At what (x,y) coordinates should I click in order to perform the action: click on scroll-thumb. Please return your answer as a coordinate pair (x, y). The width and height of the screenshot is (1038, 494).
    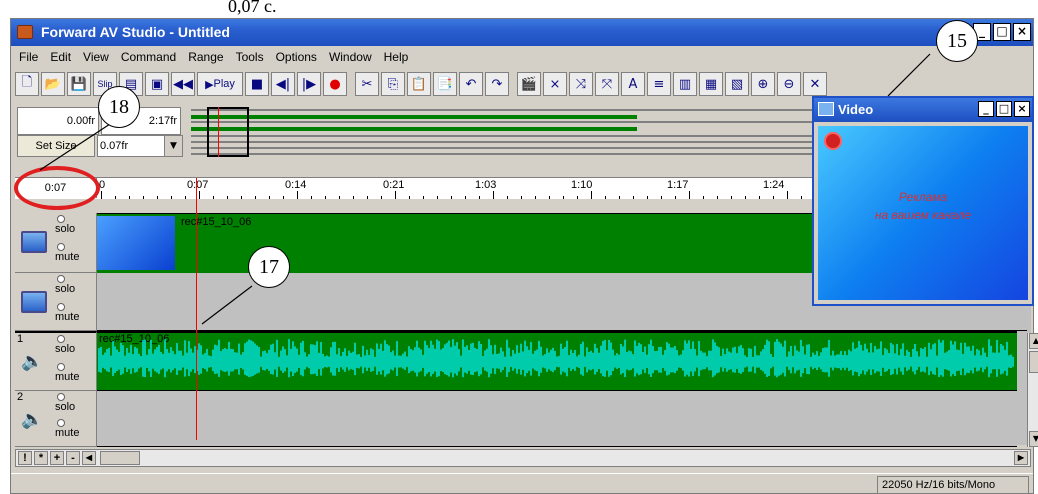
    Looking at the image, I should click on (1033, 362).